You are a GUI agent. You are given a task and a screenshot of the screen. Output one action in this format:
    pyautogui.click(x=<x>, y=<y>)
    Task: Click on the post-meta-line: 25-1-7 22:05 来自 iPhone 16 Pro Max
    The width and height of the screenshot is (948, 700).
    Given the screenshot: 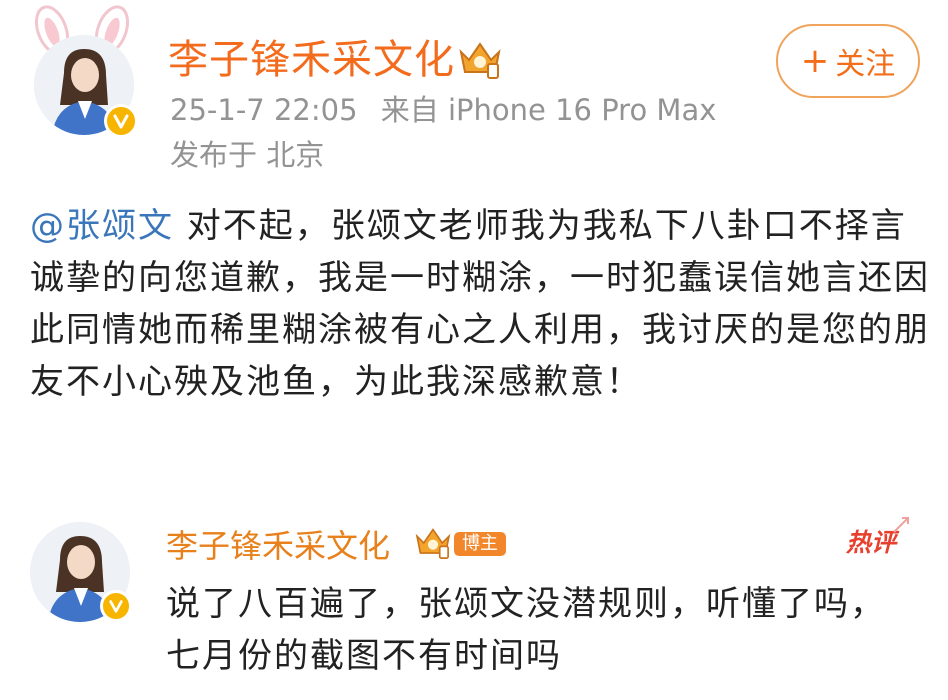 What is the action you would take?
    pyautogui.click(x=443, y=110)
    